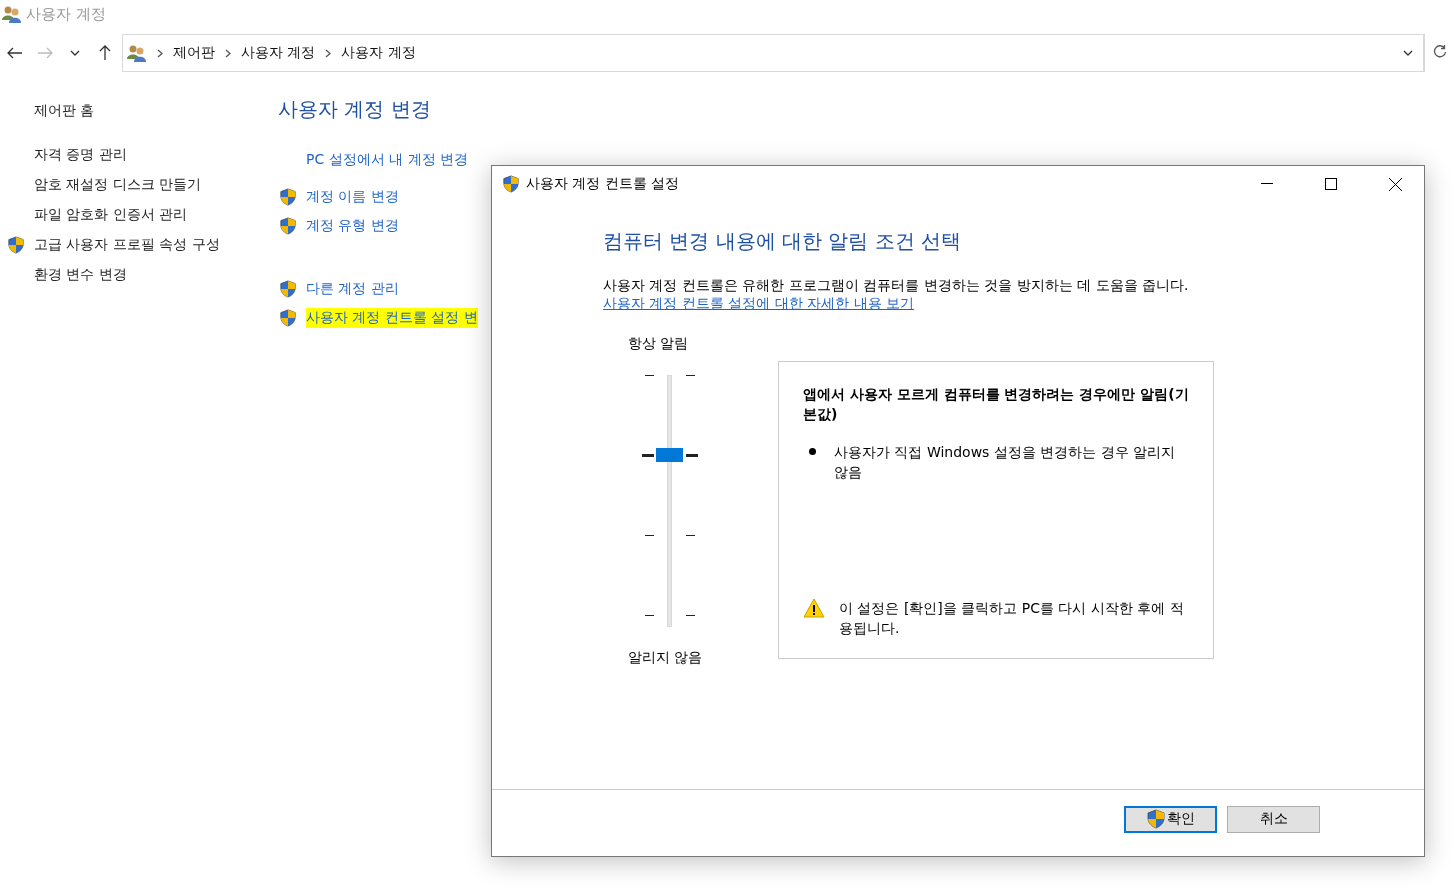 This screenshot has height=889, width=1454. What do you see at coordinates (1395, 184) in the screenshot?
I see `close-icon` at bounding box center [1395, 184].